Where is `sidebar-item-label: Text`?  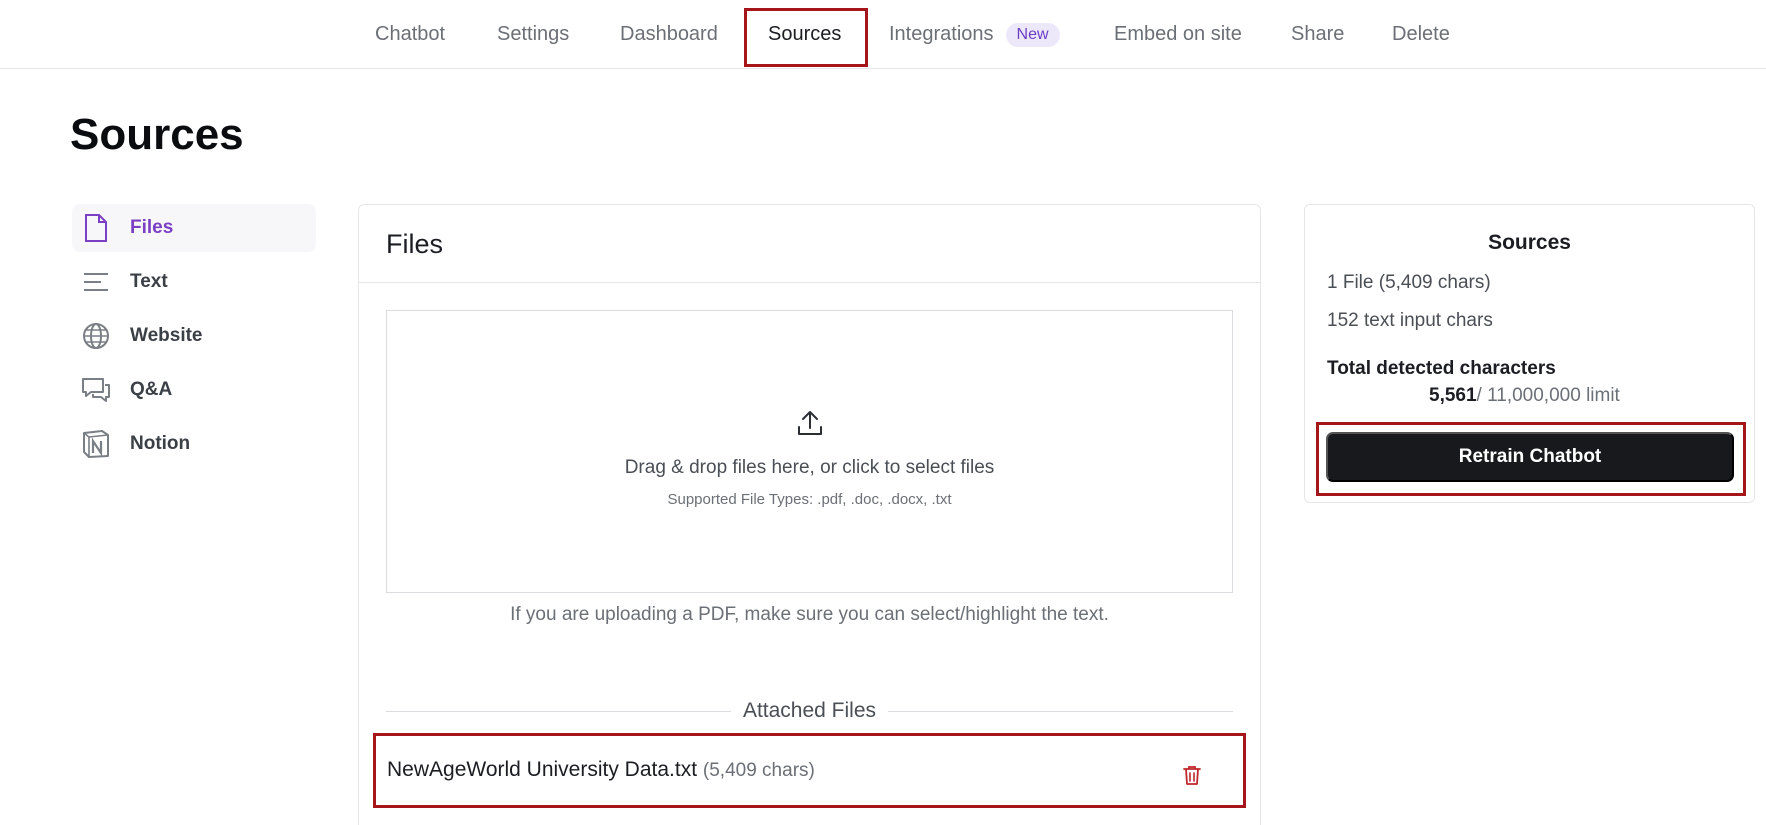
sidebar-item-label: Text is located at coordinates (149, 281).